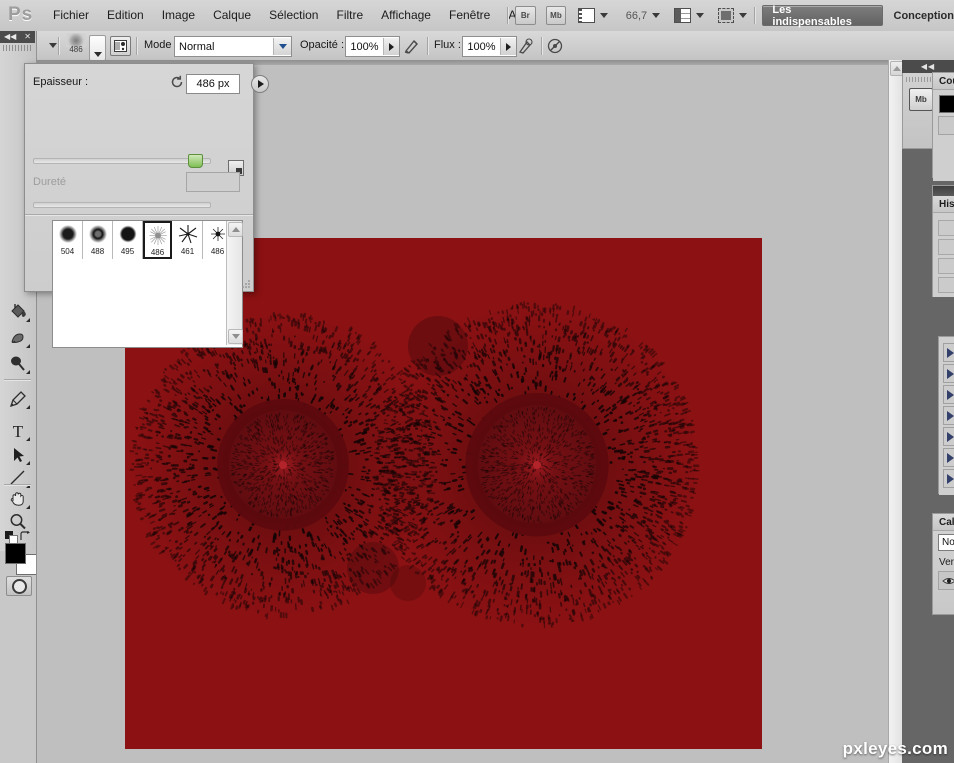 Image resolution: width=954 pixels, height=763 pixels. Describe the element at coordinates (18, 454) in the screenshot. I see `tool-path-selection` at that location.